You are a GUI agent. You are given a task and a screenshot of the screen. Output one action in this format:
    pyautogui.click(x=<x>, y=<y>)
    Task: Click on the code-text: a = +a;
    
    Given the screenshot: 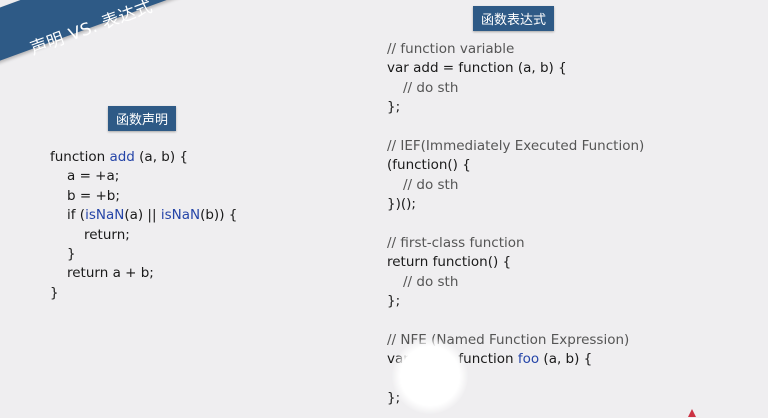 What is the action you would take?
    pyautogui.click(x=93, y=176)
    